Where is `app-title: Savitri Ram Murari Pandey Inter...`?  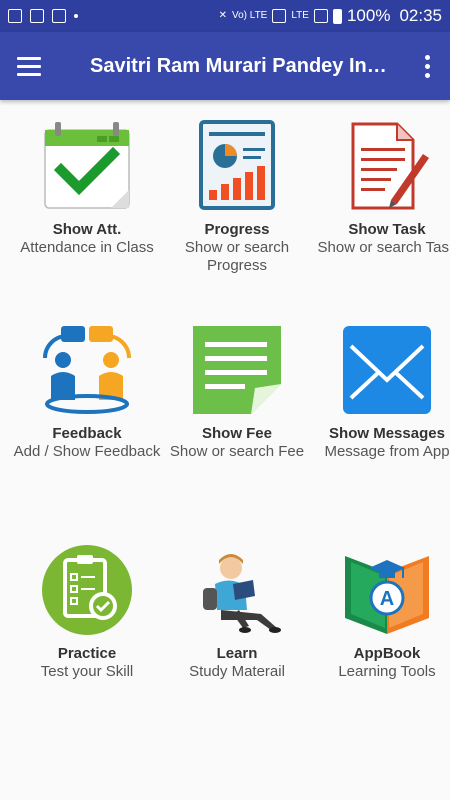 app-title: Savitri Ram Murari Pandey Inter... is located at coordinates (240, 65).